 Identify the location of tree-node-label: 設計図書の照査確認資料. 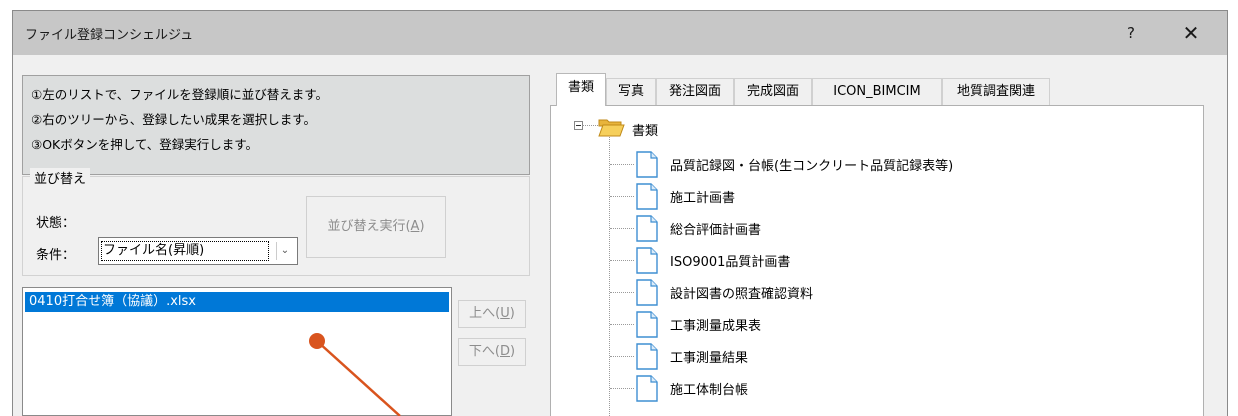
(742, 294).